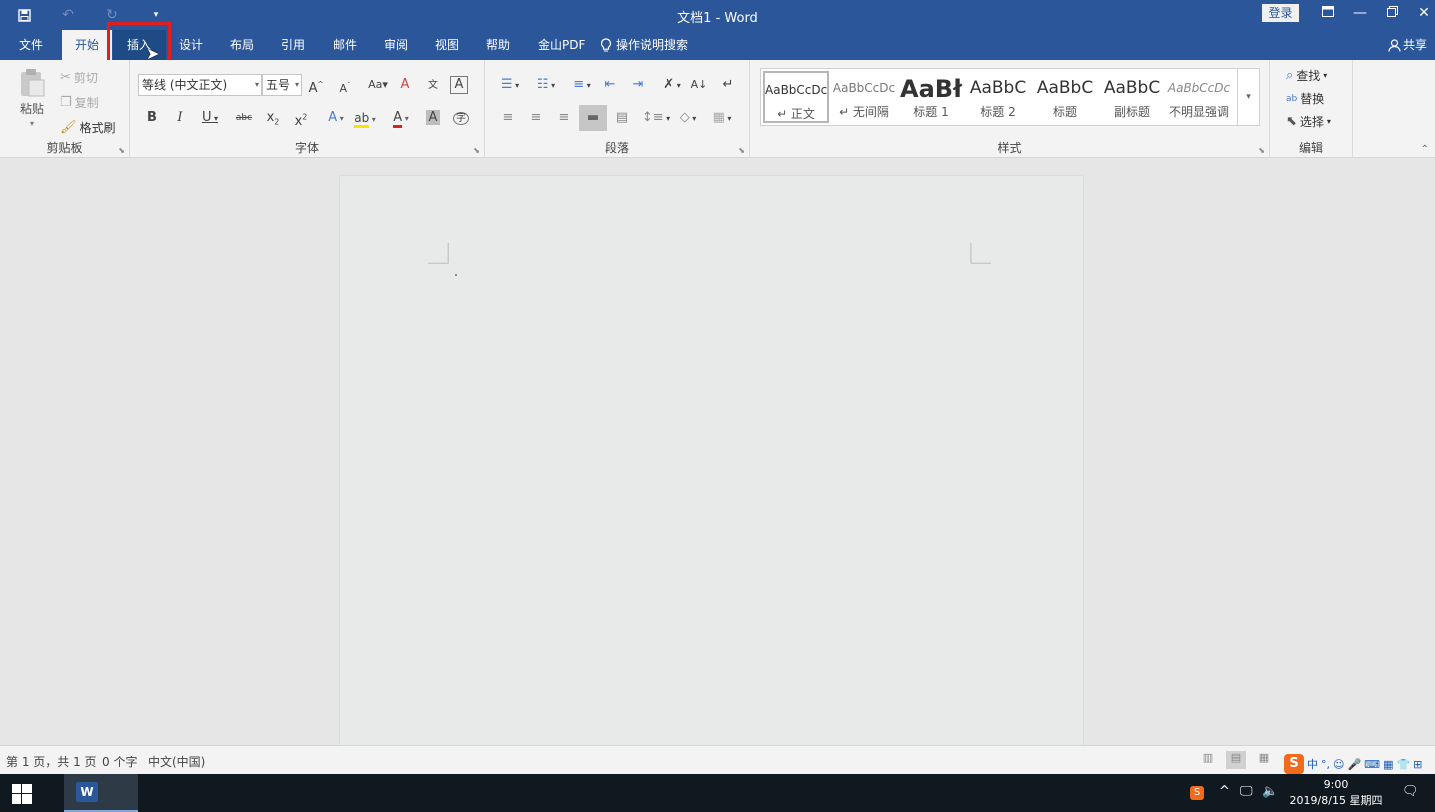 The width and height of the screenshot is (1435, 812). I want to click on chinese-layout-button: ✗ ▾, so click(672, 85).